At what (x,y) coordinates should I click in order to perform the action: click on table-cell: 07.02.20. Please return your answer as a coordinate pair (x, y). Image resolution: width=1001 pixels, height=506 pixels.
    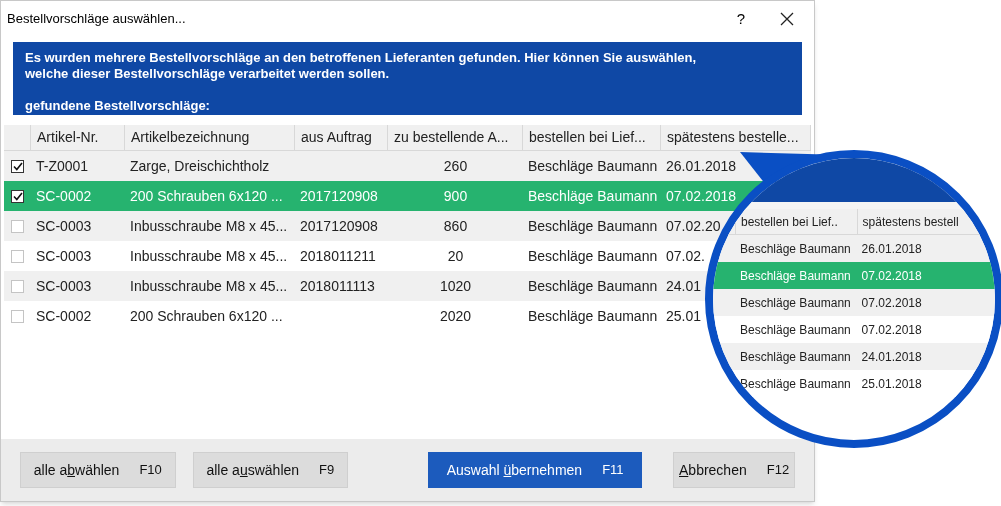
    Looking at the image, I should click on (693, 225).